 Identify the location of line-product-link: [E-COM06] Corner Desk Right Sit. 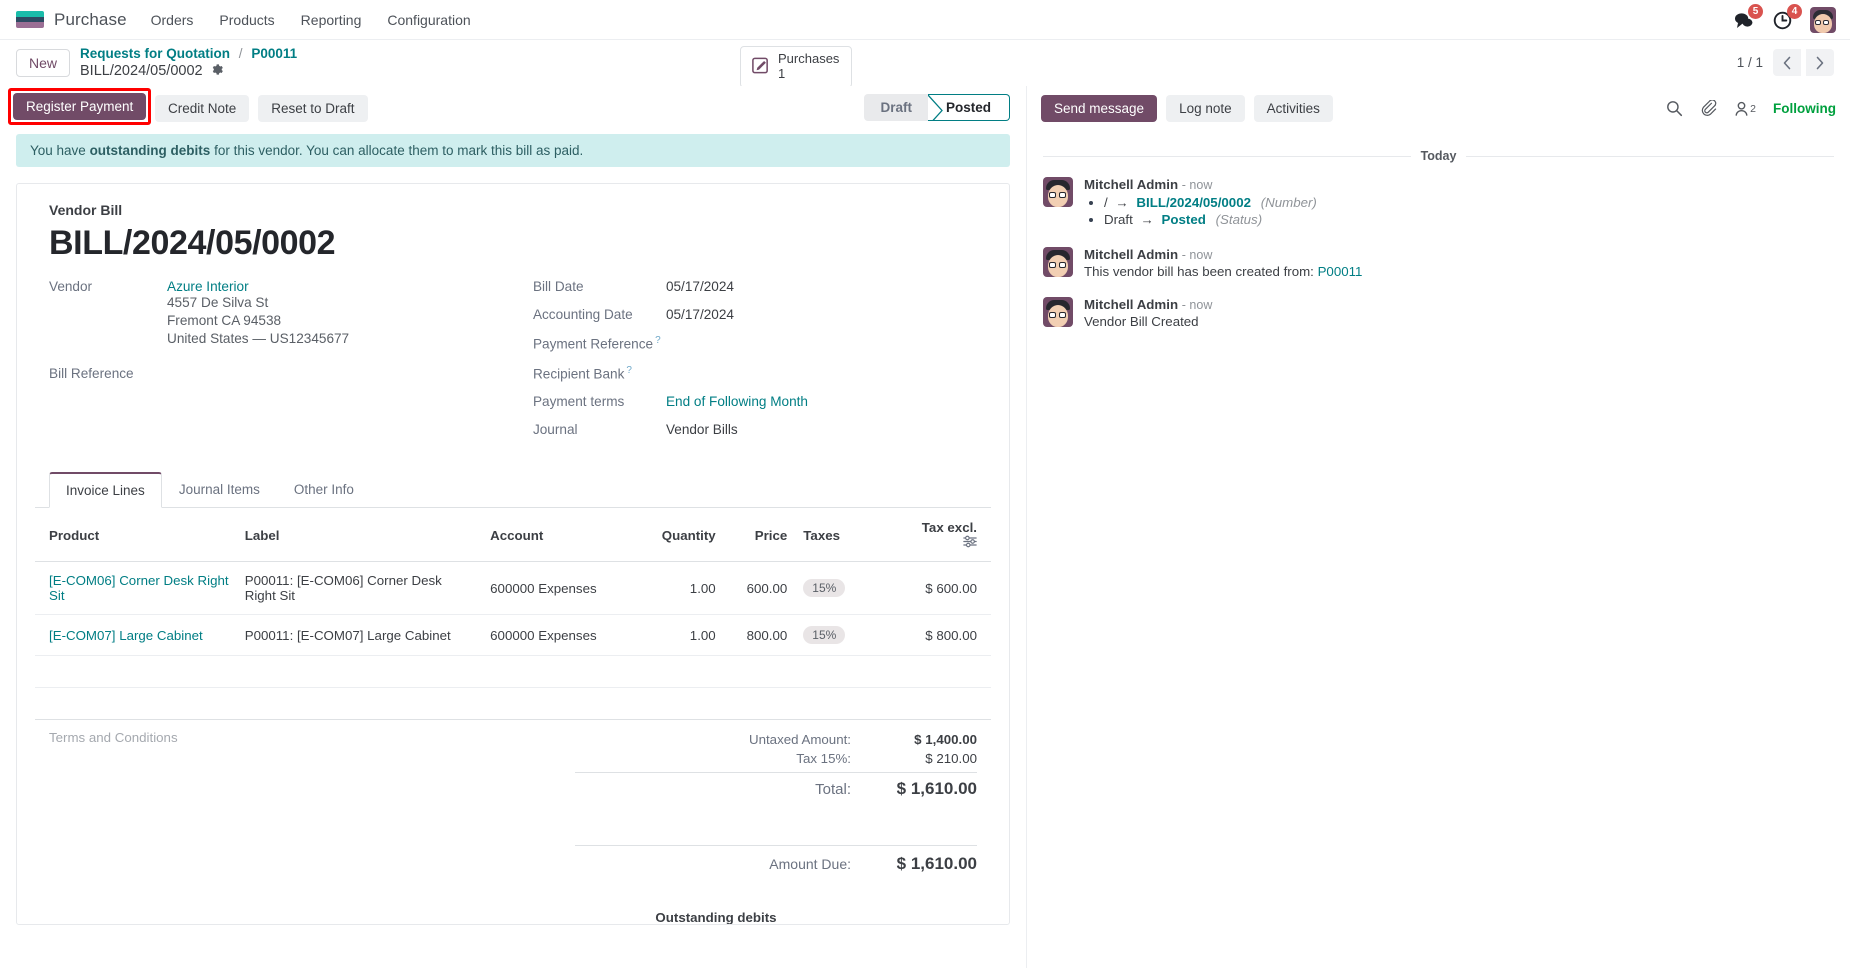
(139, 588).